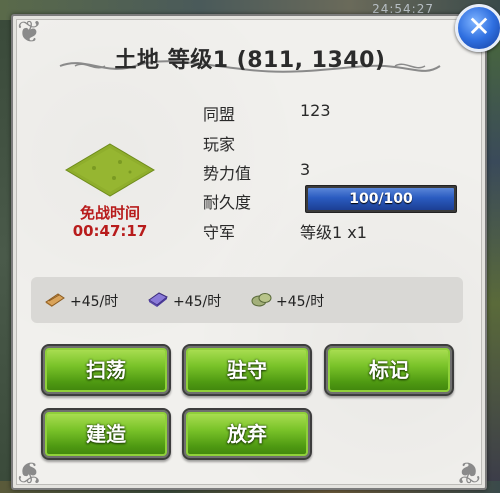 The width and height of the screenshot is (500, 493). What do you see at coordinates (315, 110) in the screenshot?
I see `alliance-value: 123` at bounding box center [315, 110].